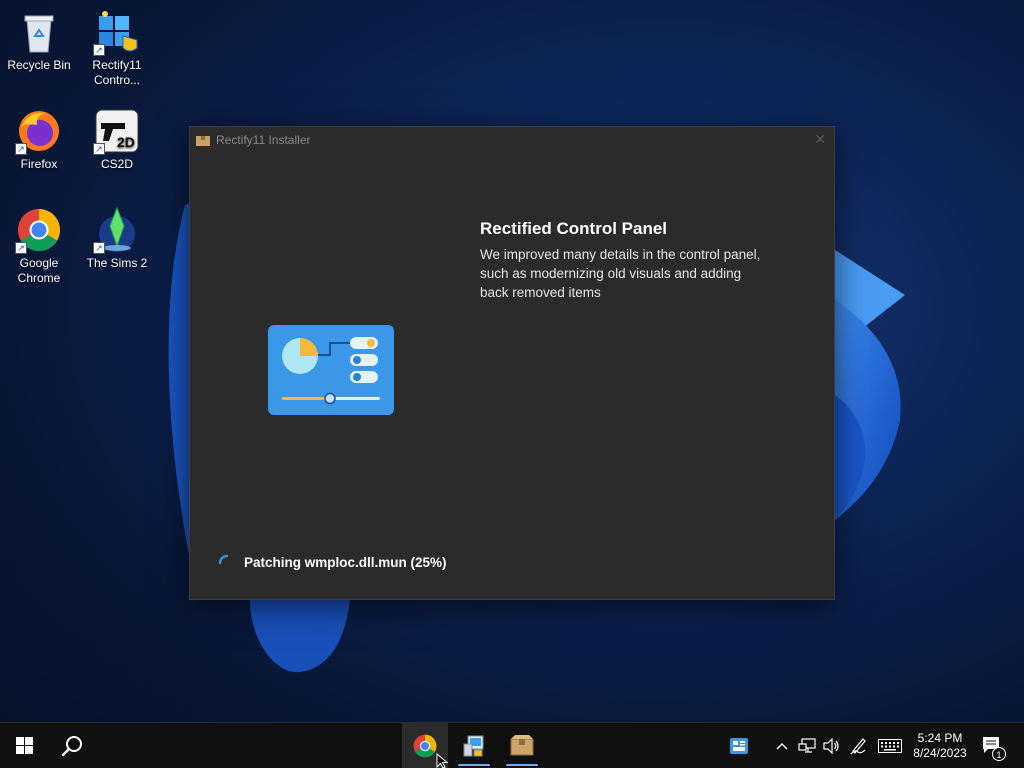 This screenshot has width=1024, height=768. I want to click on control-panel-illustration, so click(331, 370).